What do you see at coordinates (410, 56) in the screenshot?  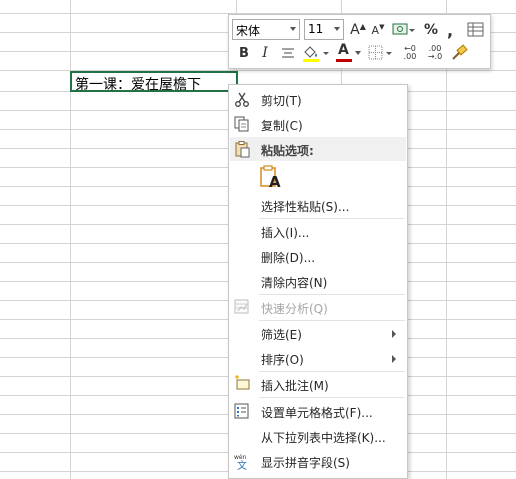 I see `increase-decimal-label: .00` at bounding box center [410, 56].